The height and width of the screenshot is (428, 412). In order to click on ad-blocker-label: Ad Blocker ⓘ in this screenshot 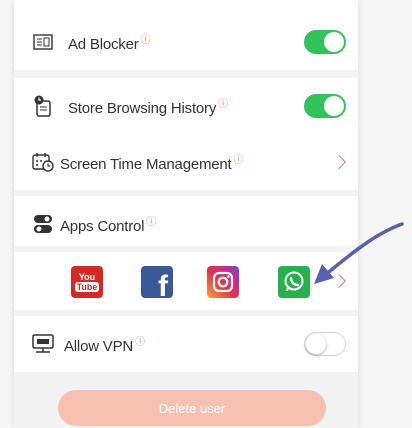, I will do `click(109, 44)`.